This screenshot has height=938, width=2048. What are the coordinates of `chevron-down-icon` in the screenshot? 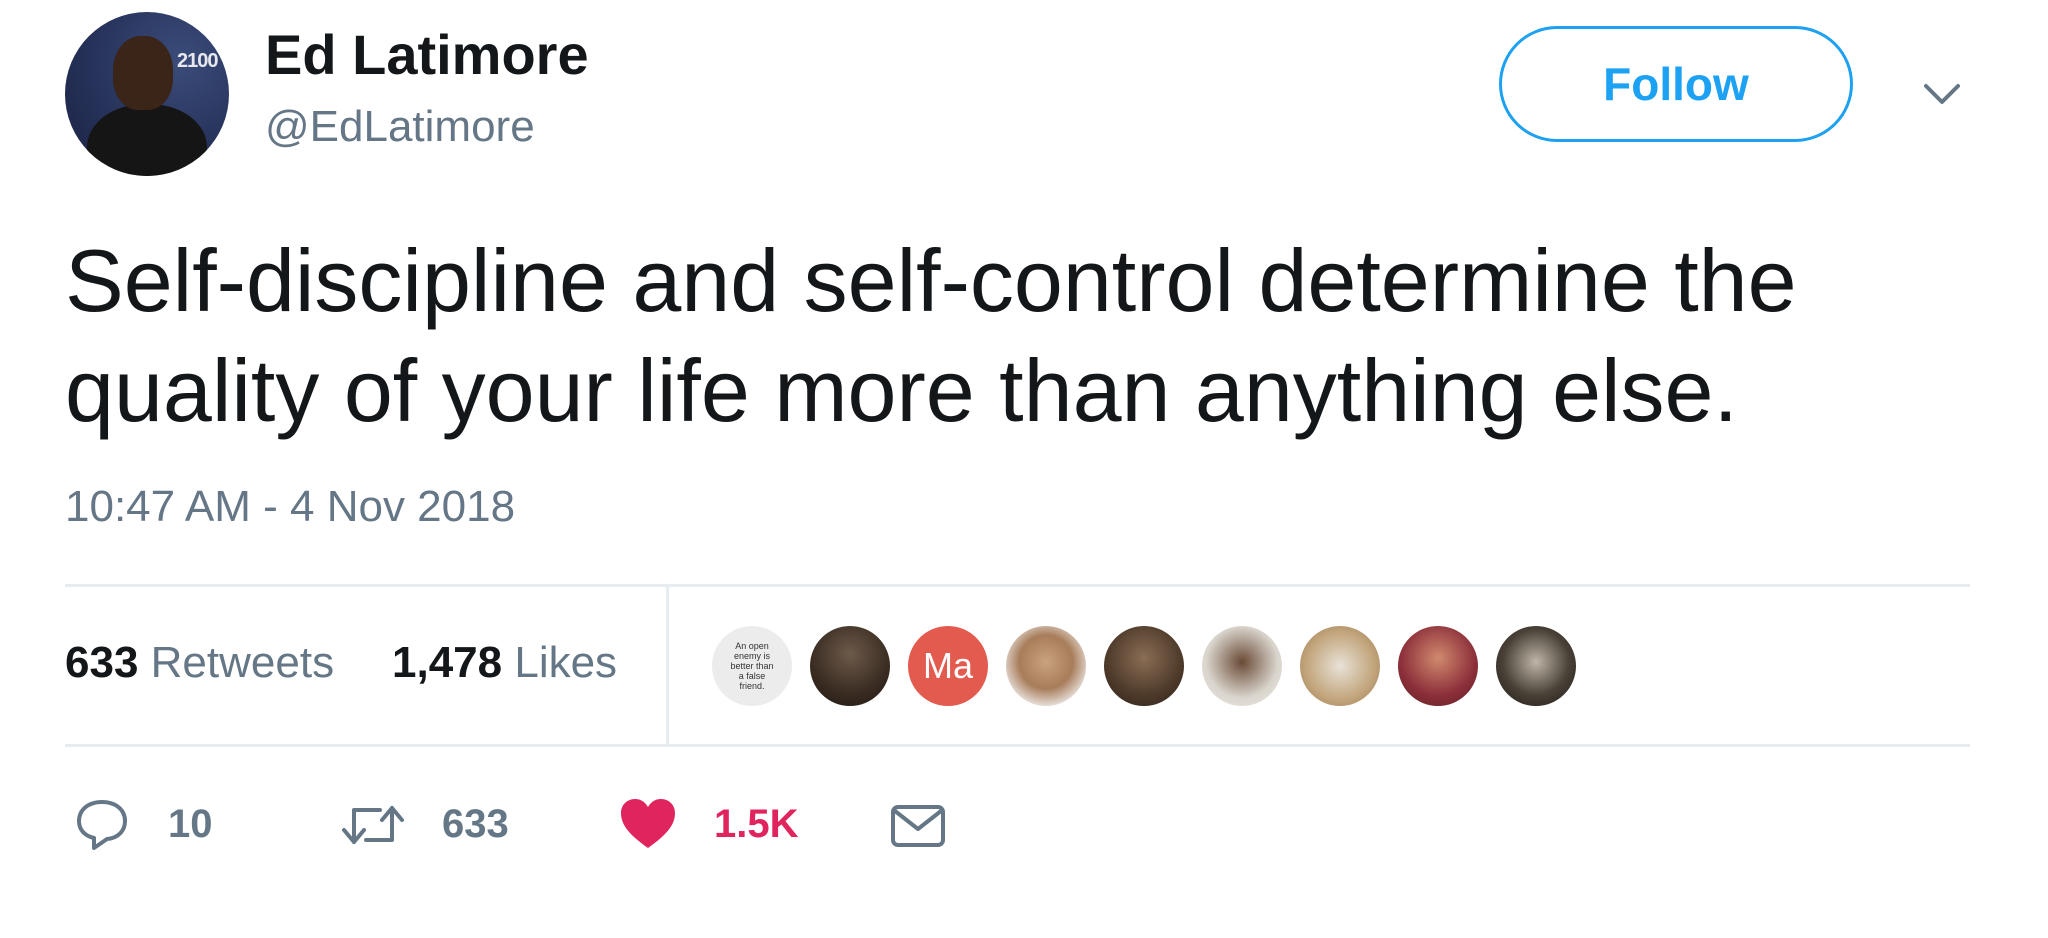 It's located at (1942, 94).